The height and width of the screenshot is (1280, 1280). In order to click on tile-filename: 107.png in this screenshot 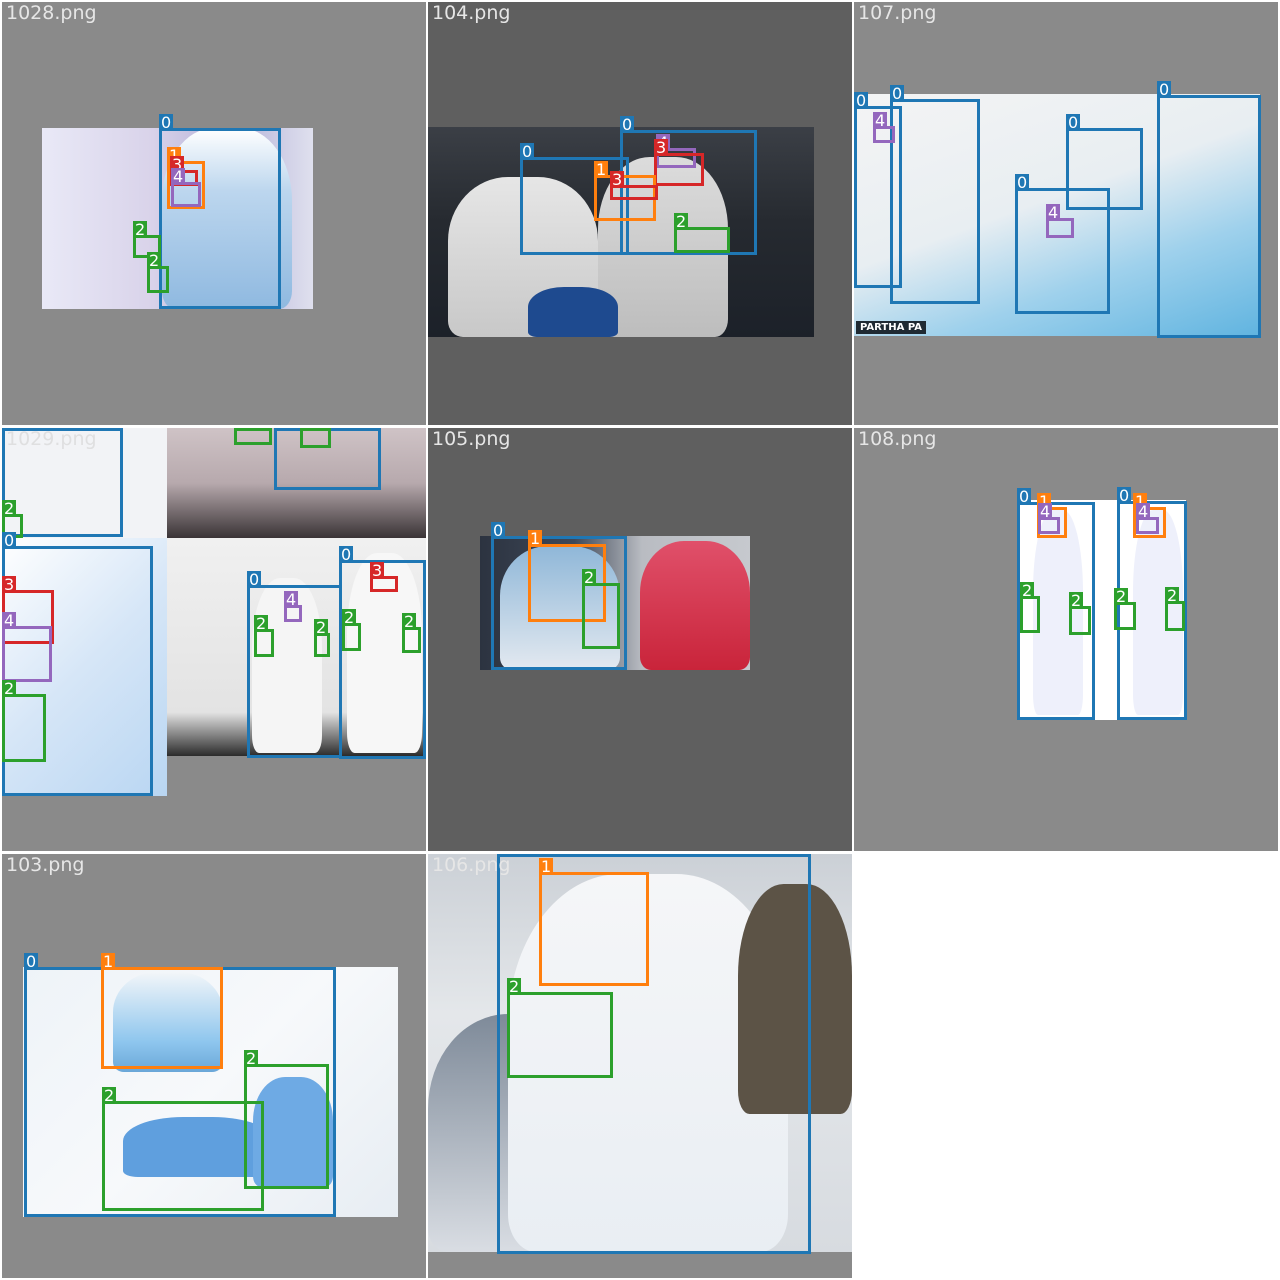, I will do `click(897, 13)`.